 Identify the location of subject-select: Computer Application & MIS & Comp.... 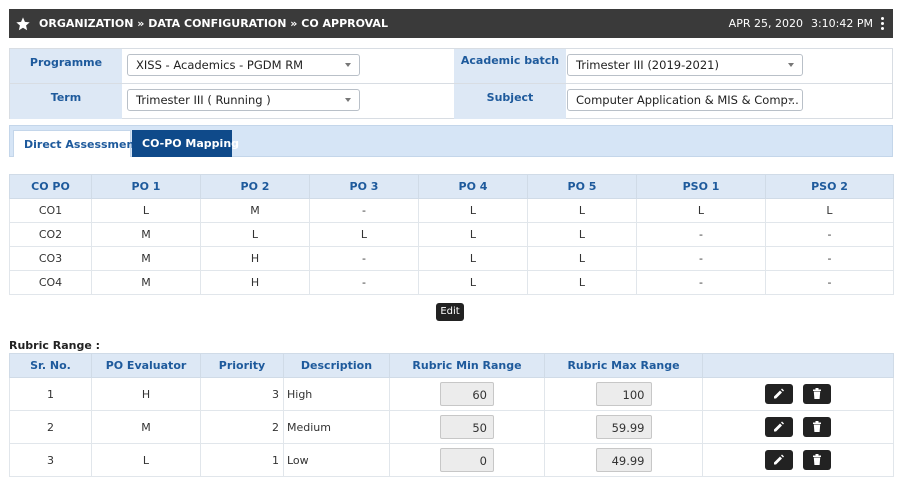
(685, 100).